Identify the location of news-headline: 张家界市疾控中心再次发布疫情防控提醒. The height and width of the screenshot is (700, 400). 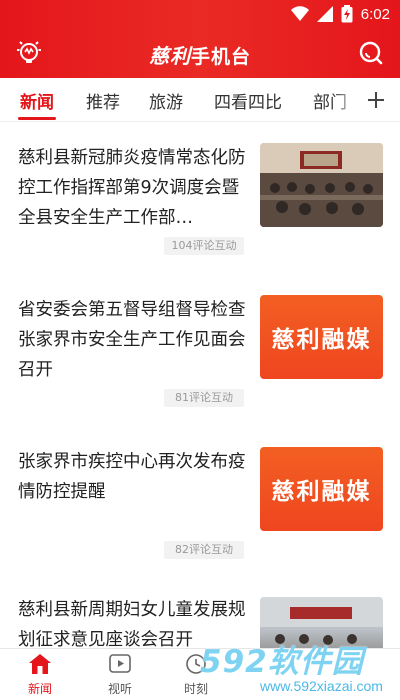
(133, 477).